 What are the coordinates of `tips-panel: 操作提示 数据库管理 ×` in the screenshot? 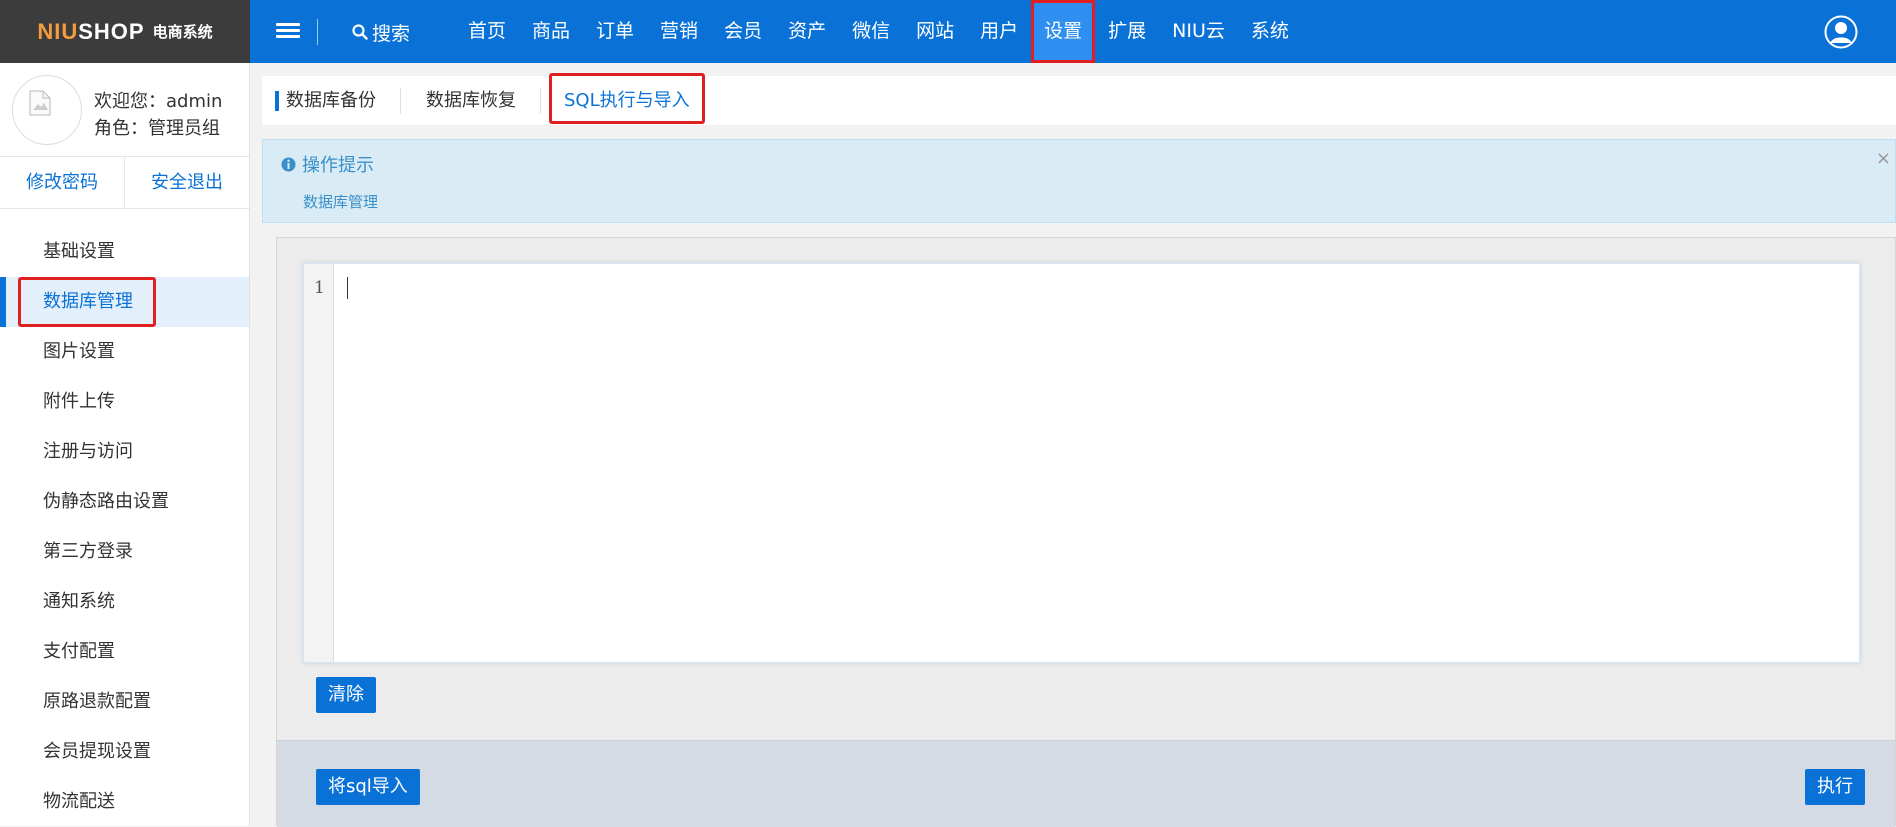 It's located at (1079, 181).